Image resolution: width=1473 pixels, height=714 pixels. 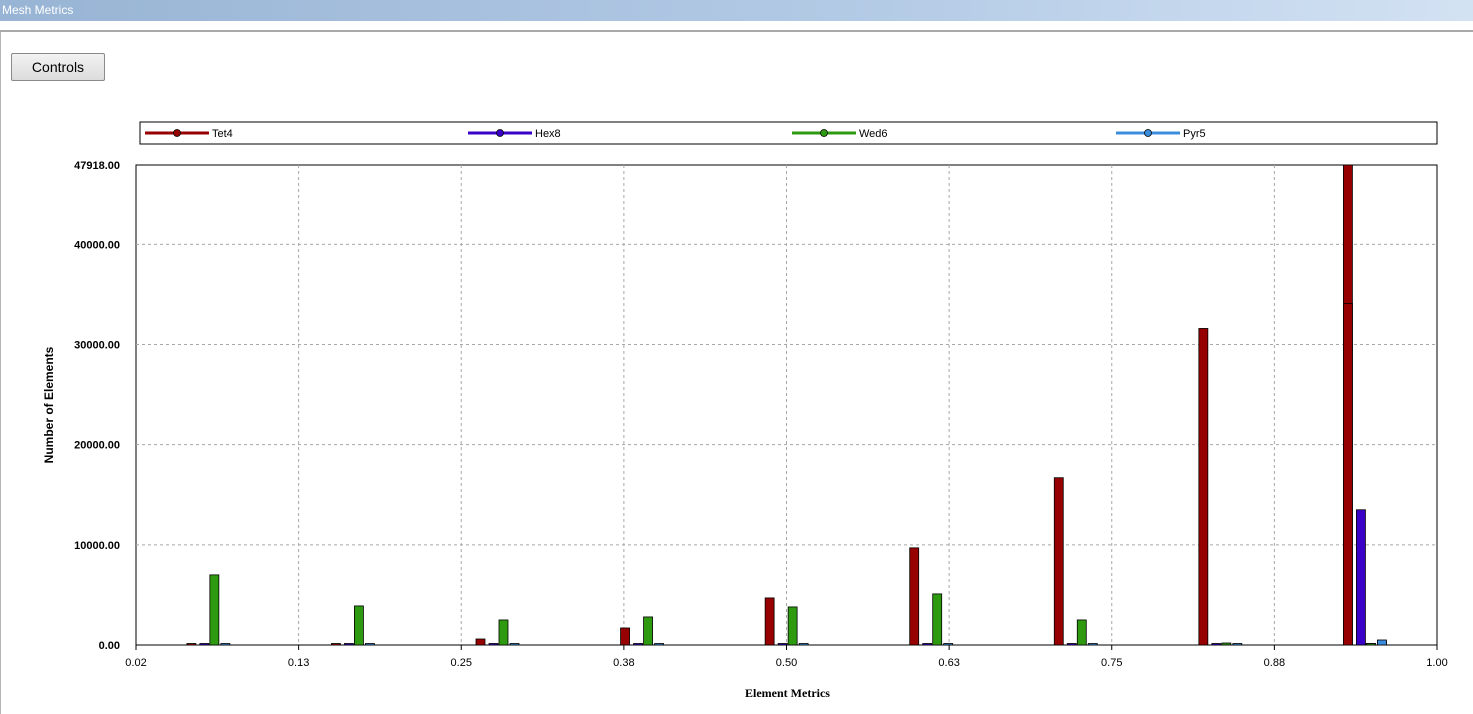 I want to click on x-tick-label: 0.63, so click(x=948, y=663).